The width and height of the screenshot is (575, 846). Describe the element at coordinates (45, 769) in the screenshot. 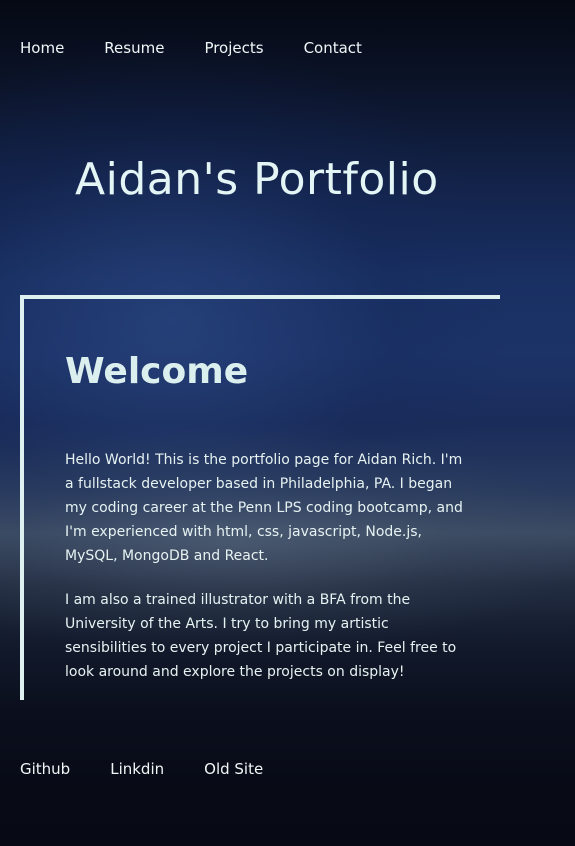

I see `github-link: Github` at that location.